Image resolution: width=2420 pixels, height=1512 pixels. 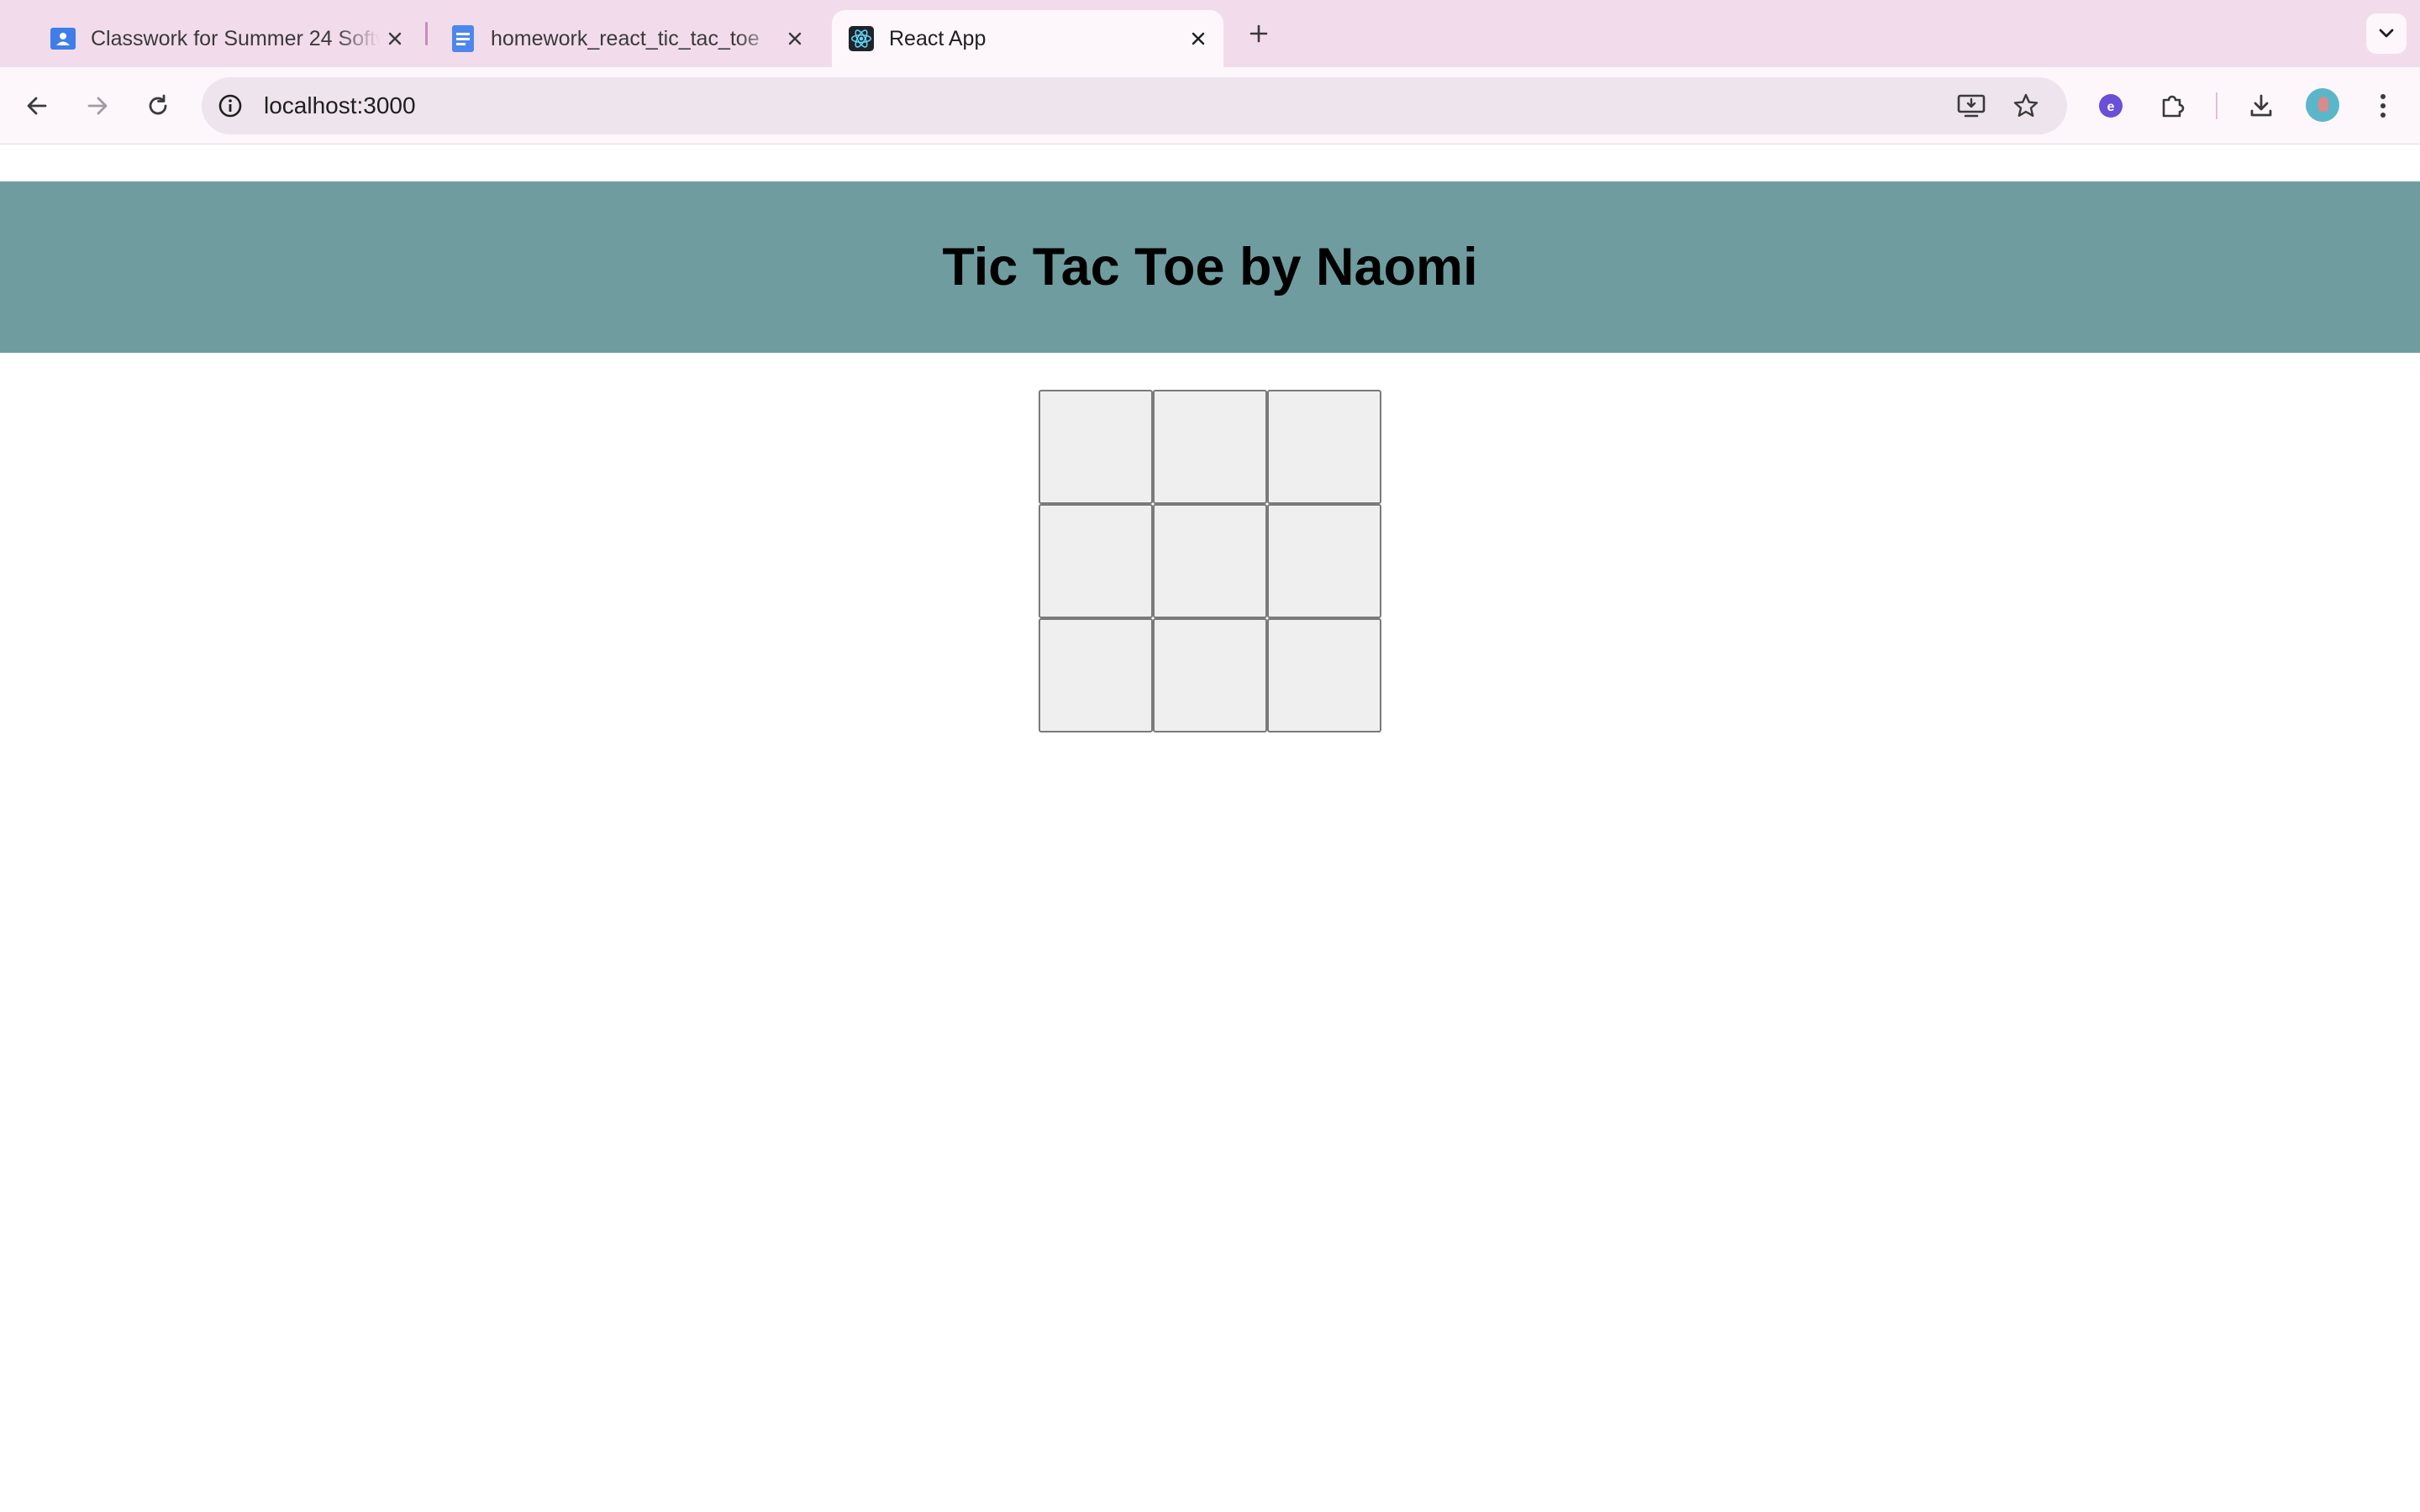 What do you see at coordinates (2323, 105) in the screenshot?
I see `profile-avatar` at bounding box center [2323, 105].